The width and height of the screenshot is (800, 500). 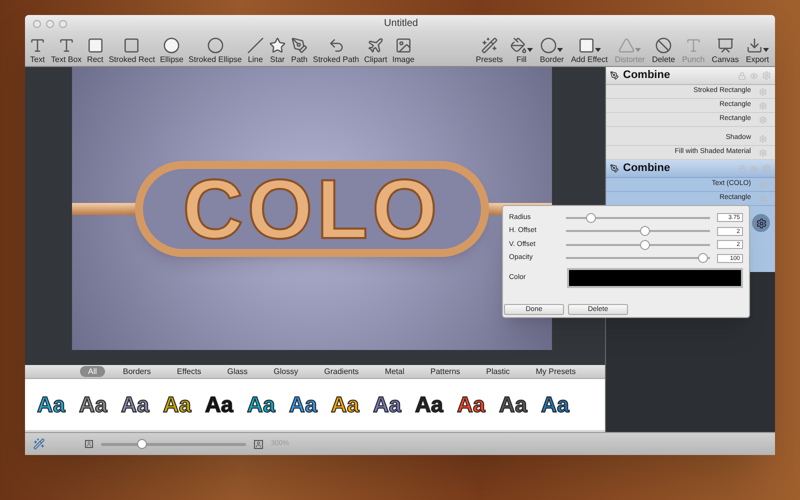 I want to click on delete-icon, so click(x=663, y=45).